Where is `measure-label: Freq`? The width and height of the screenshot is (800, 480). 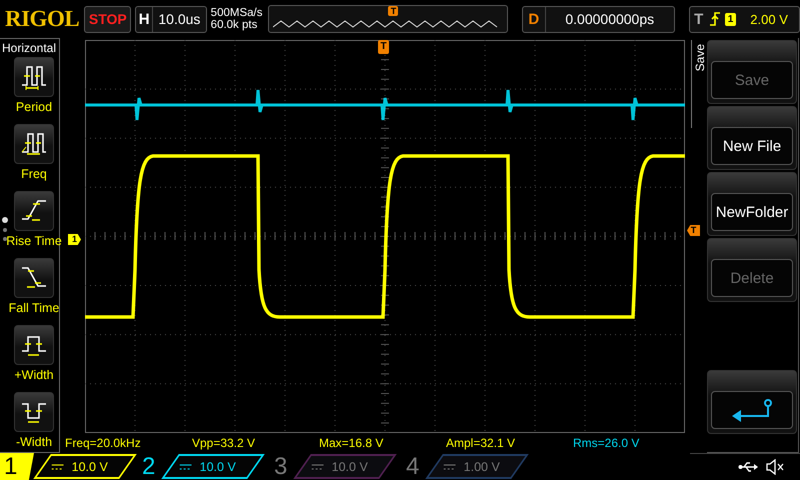
measure-label: Freq is located at coordinates (34, 174).